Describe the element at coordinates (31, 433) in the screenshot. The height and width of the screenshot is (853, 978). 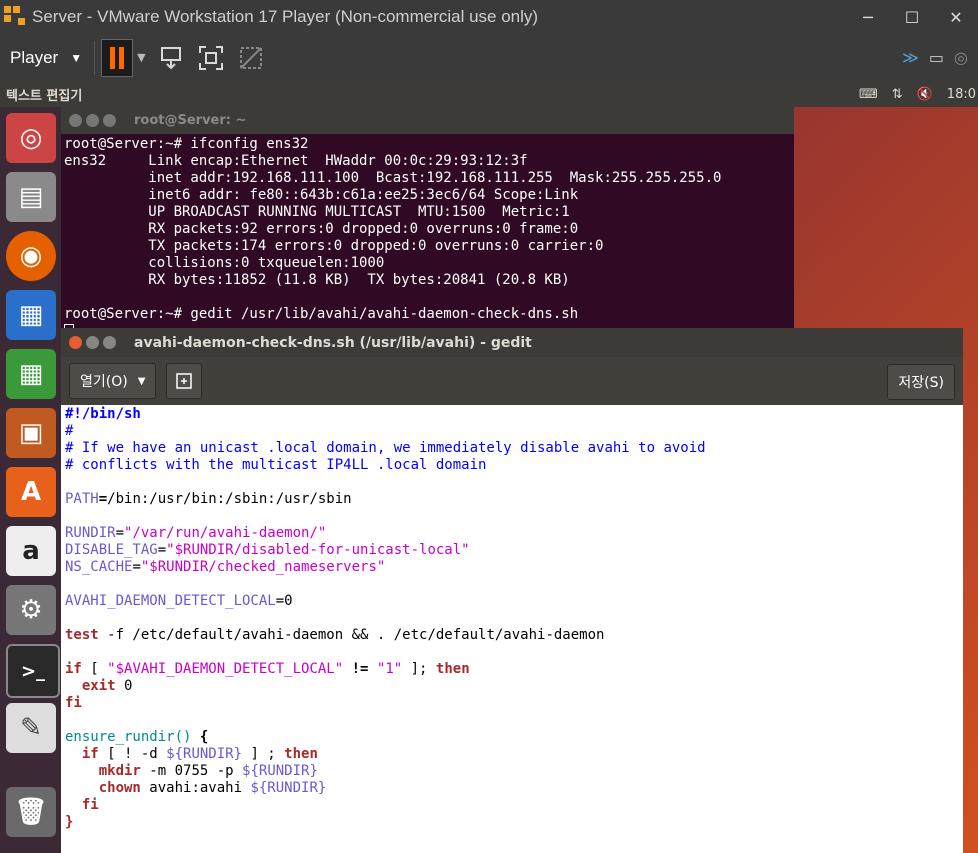
I see `impress-icon: ▣` at that location.